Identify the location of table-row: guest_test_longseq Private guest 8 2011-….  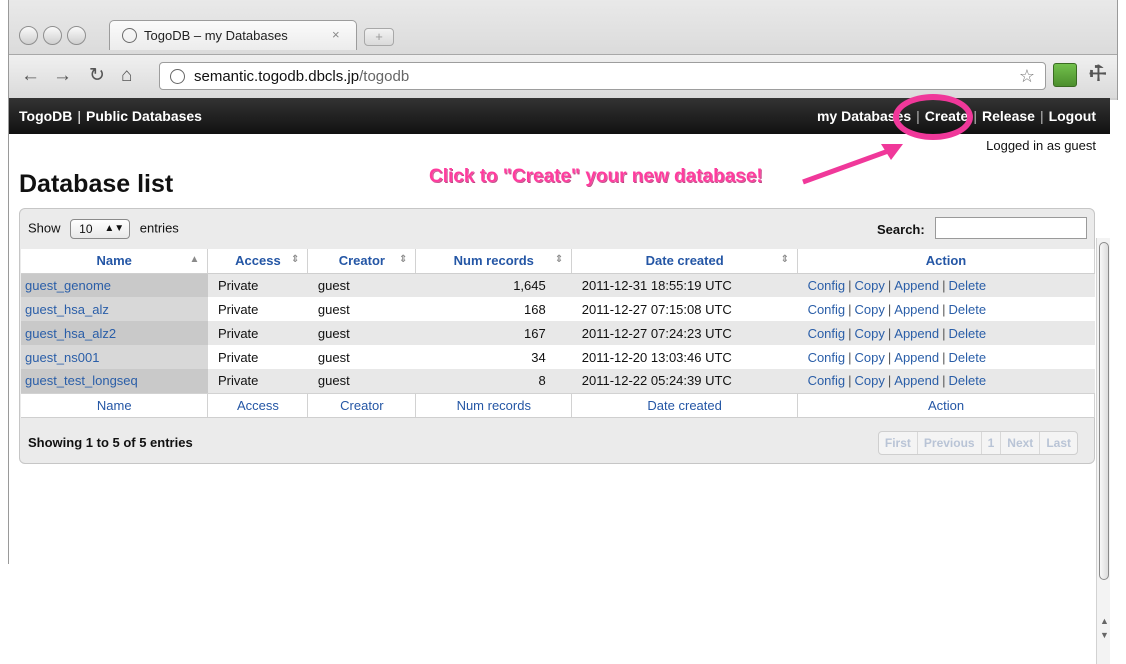
(558, 381).